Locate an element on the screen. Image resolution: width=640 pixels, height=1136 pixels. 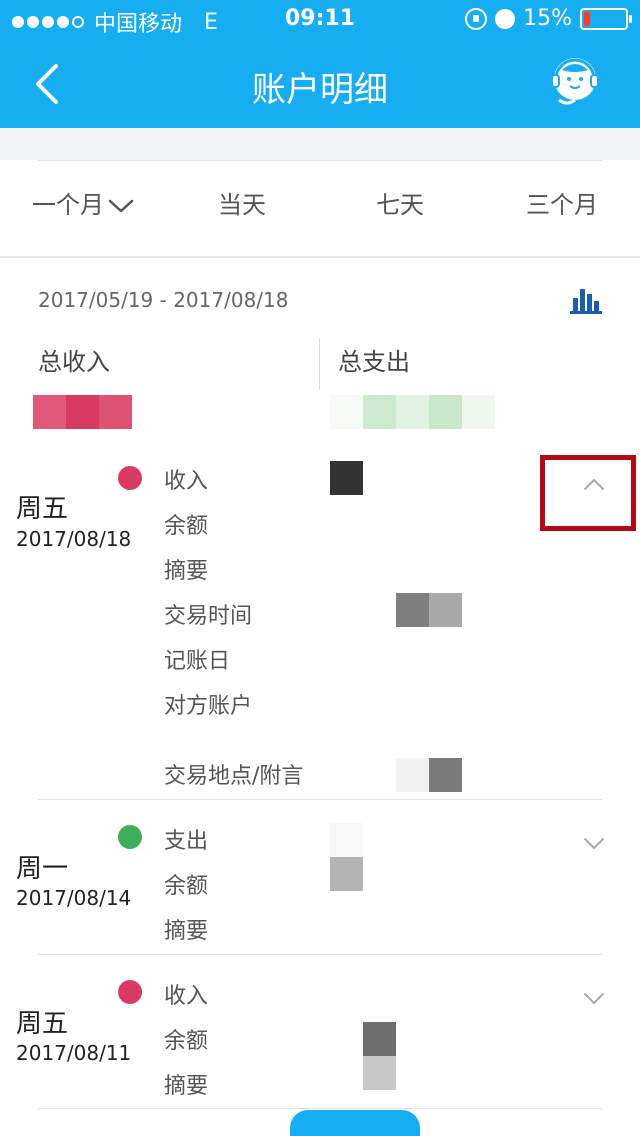
nav-bar: 账户明细 is located at coordinates (320, 84).